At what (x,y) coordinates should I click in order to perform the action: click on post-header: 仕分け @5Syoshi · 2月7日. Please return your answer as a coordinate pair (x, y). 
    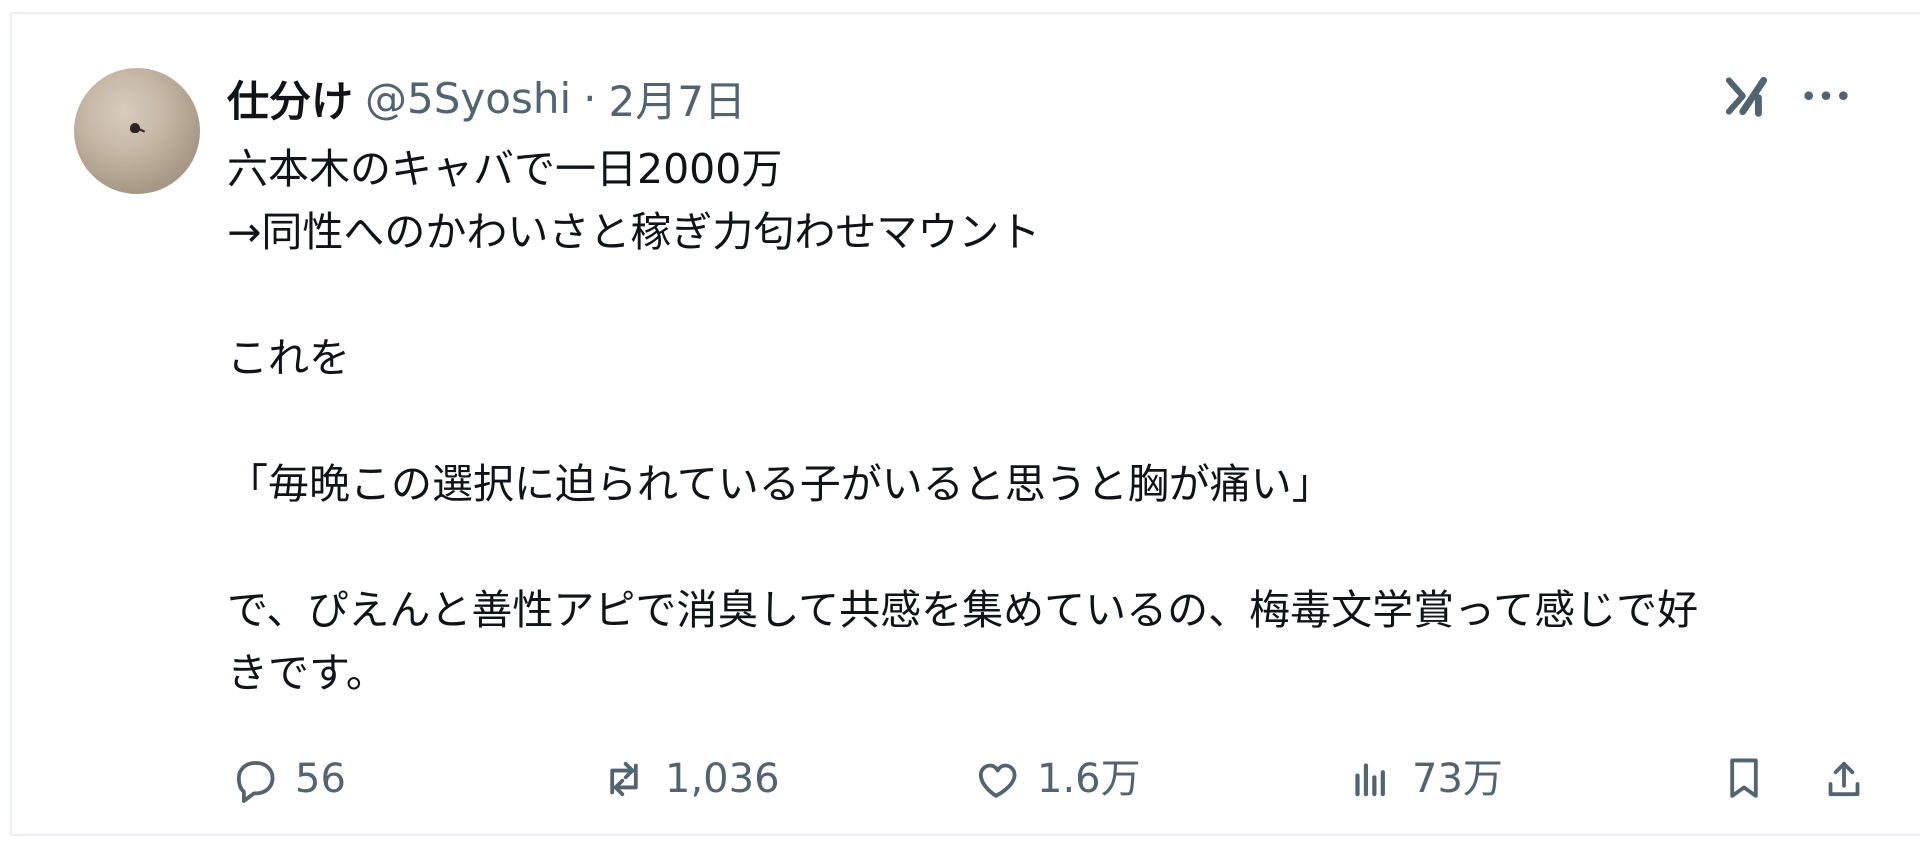
    Looking at the image, I should click on (486, 99).